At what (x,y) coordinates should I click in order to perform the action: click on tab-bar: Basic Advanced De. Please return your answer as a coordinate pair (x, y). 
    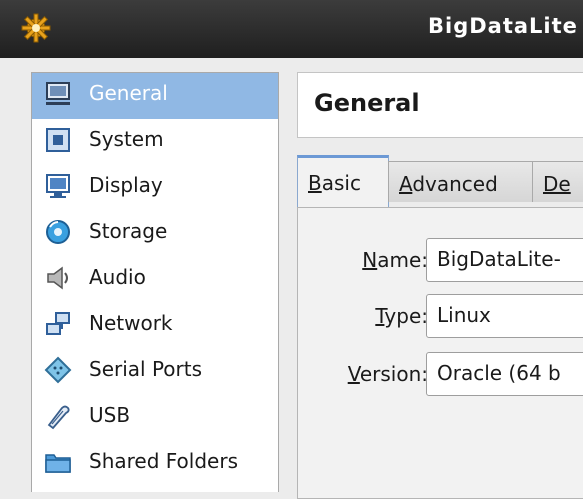
    Looking at the image, I should click on (440, 182).